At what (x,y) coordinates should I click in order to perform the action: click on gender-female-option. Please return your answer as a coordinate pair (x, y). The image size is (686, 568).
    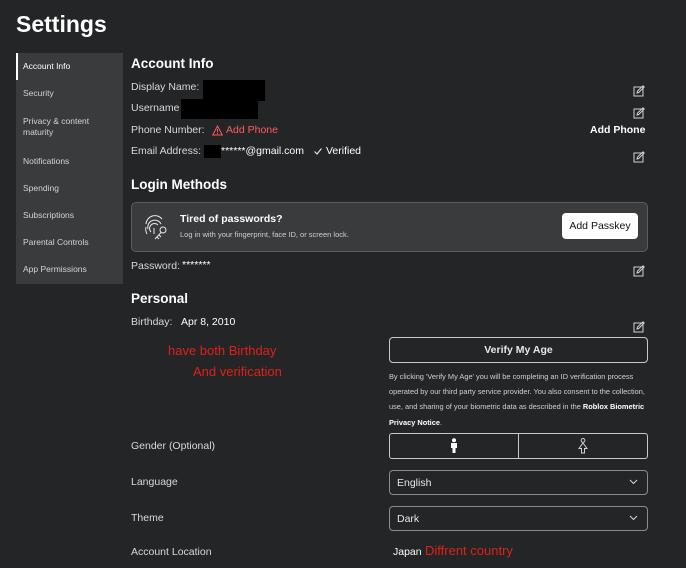
    Looking at the image, I should click on (582, 446).